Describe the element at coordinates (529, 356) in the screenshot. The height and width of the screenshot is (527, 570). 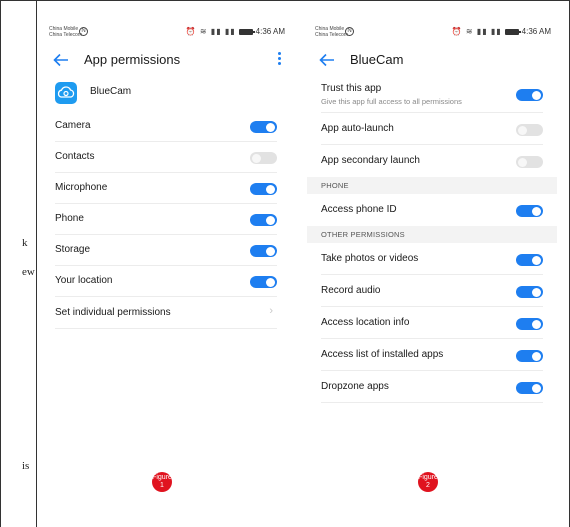
I see `installed-apps-toggle` at that location.